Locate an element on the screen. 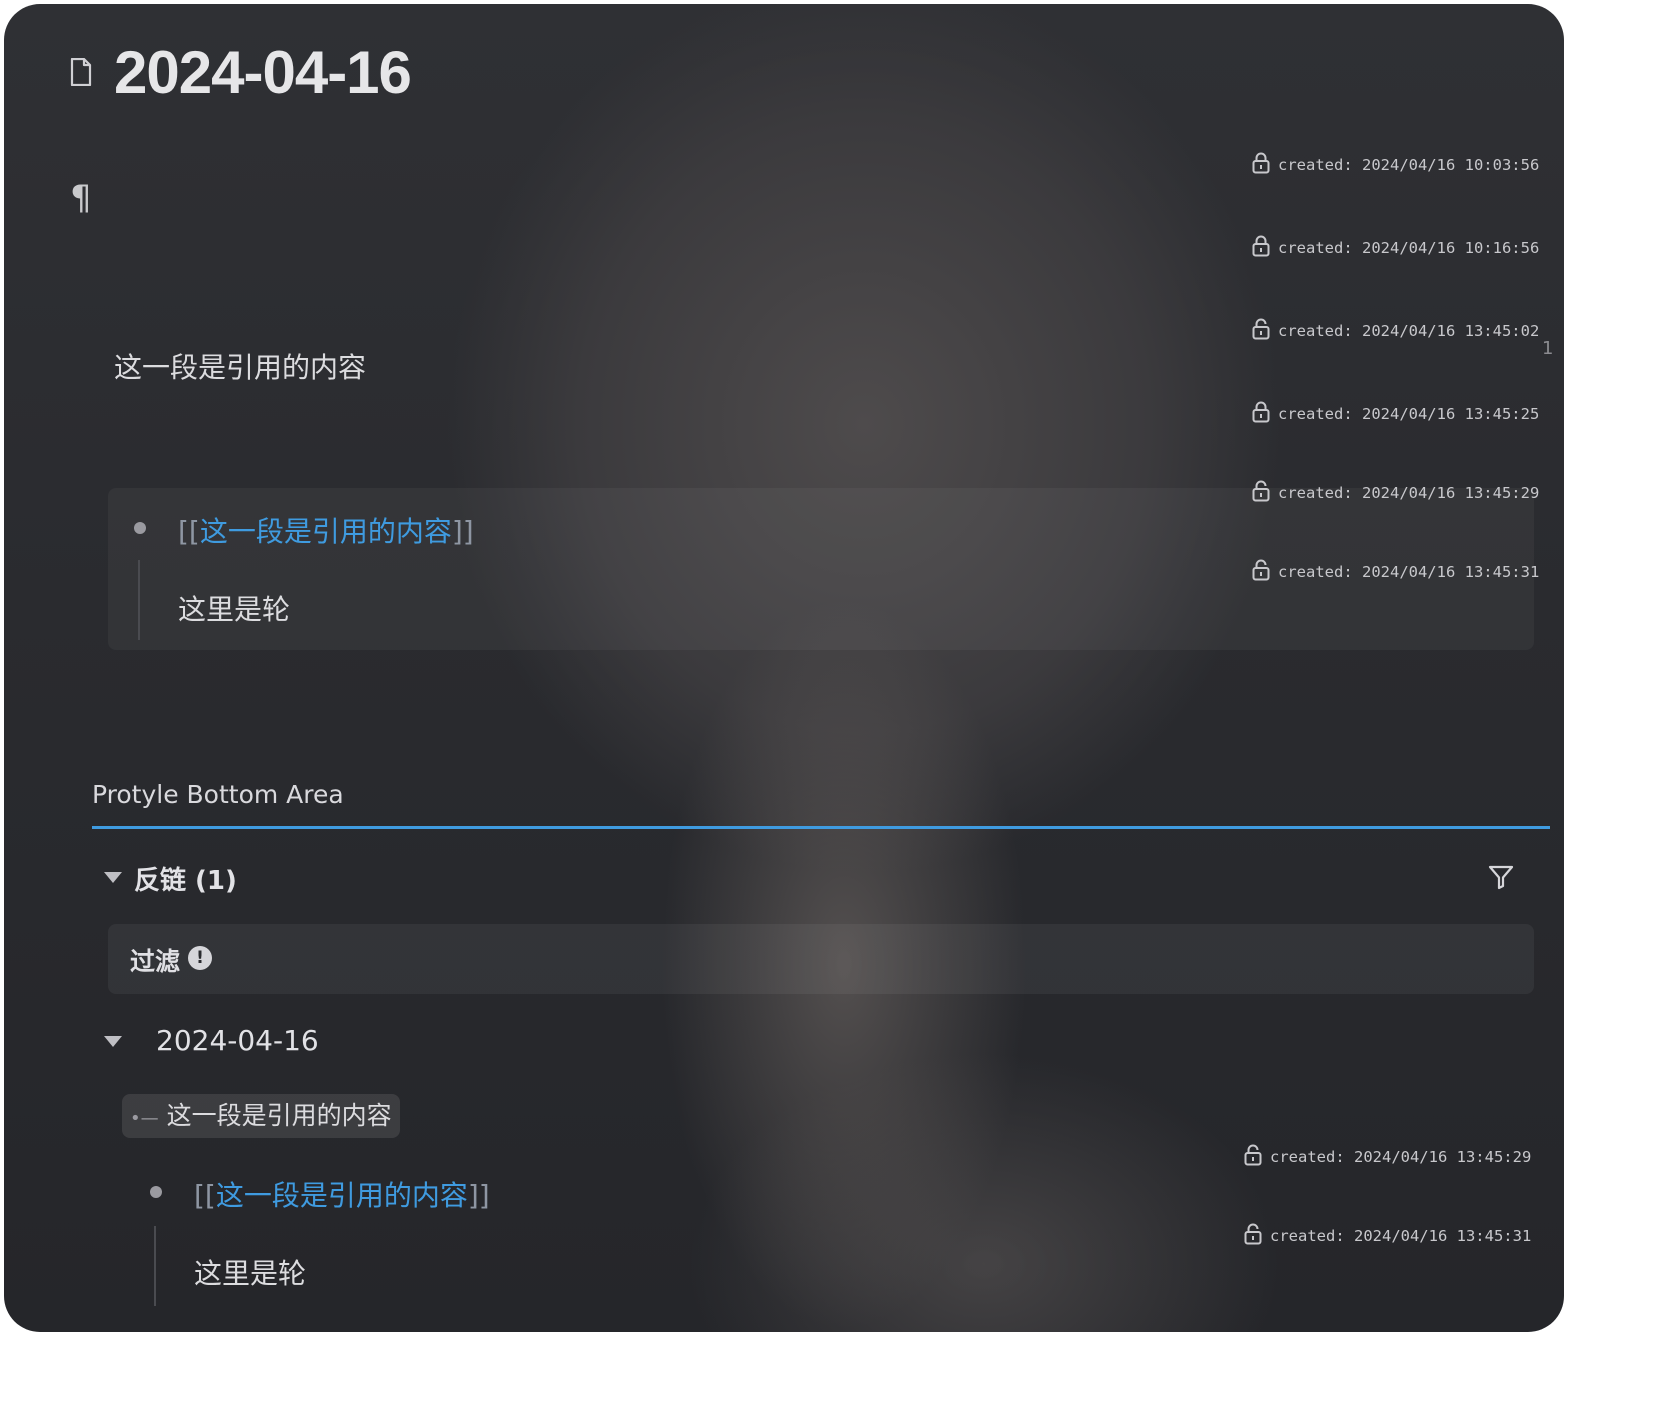 This screenshot has height=1420, width=1668. filter-icon is located at coordinates (1501, 877).